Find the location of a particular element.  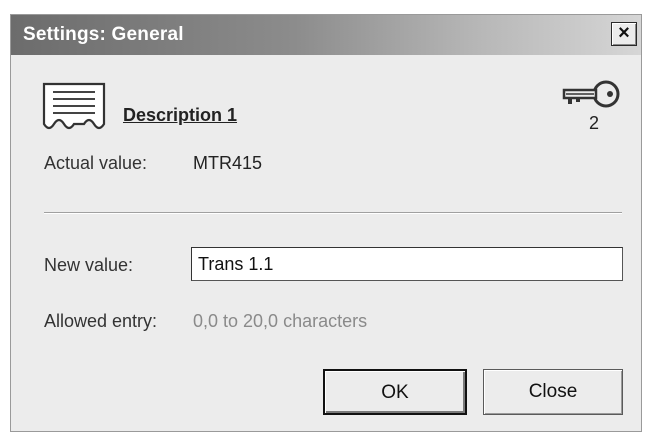

parameter-name: Description 1 is located at coordinates (180, 115).